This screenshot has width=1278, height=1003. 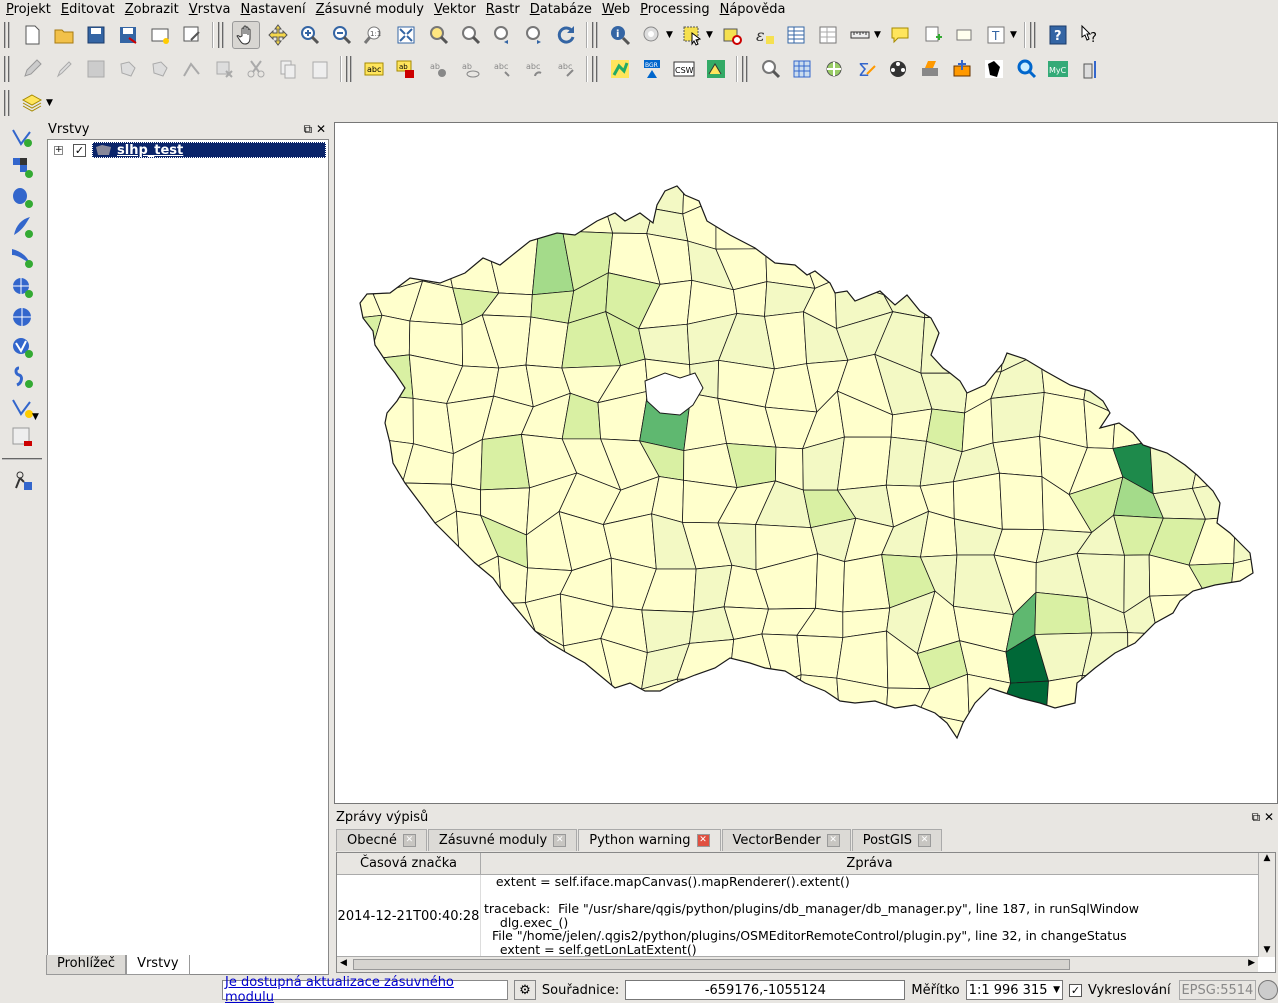 What do you see at coordinates (22, 317) in the screenshot?
I see `add-wcs-layer-icon` at bounding box center [22, 317].